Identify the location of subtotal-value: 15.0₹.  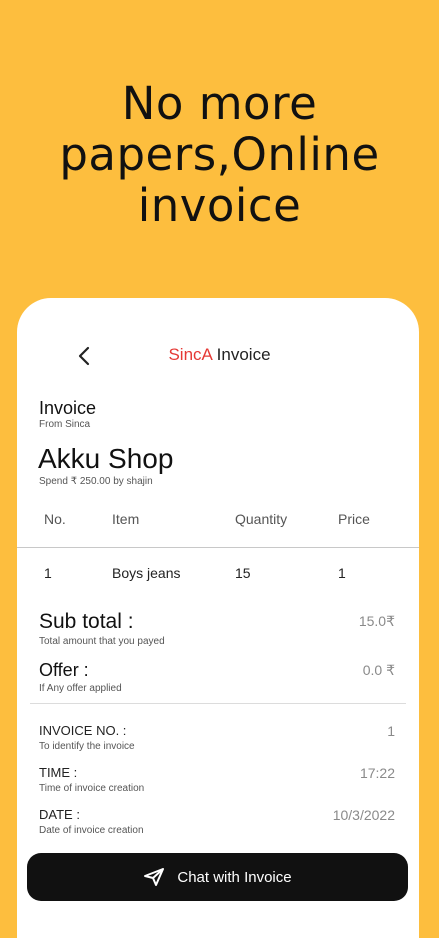
(376, 621).